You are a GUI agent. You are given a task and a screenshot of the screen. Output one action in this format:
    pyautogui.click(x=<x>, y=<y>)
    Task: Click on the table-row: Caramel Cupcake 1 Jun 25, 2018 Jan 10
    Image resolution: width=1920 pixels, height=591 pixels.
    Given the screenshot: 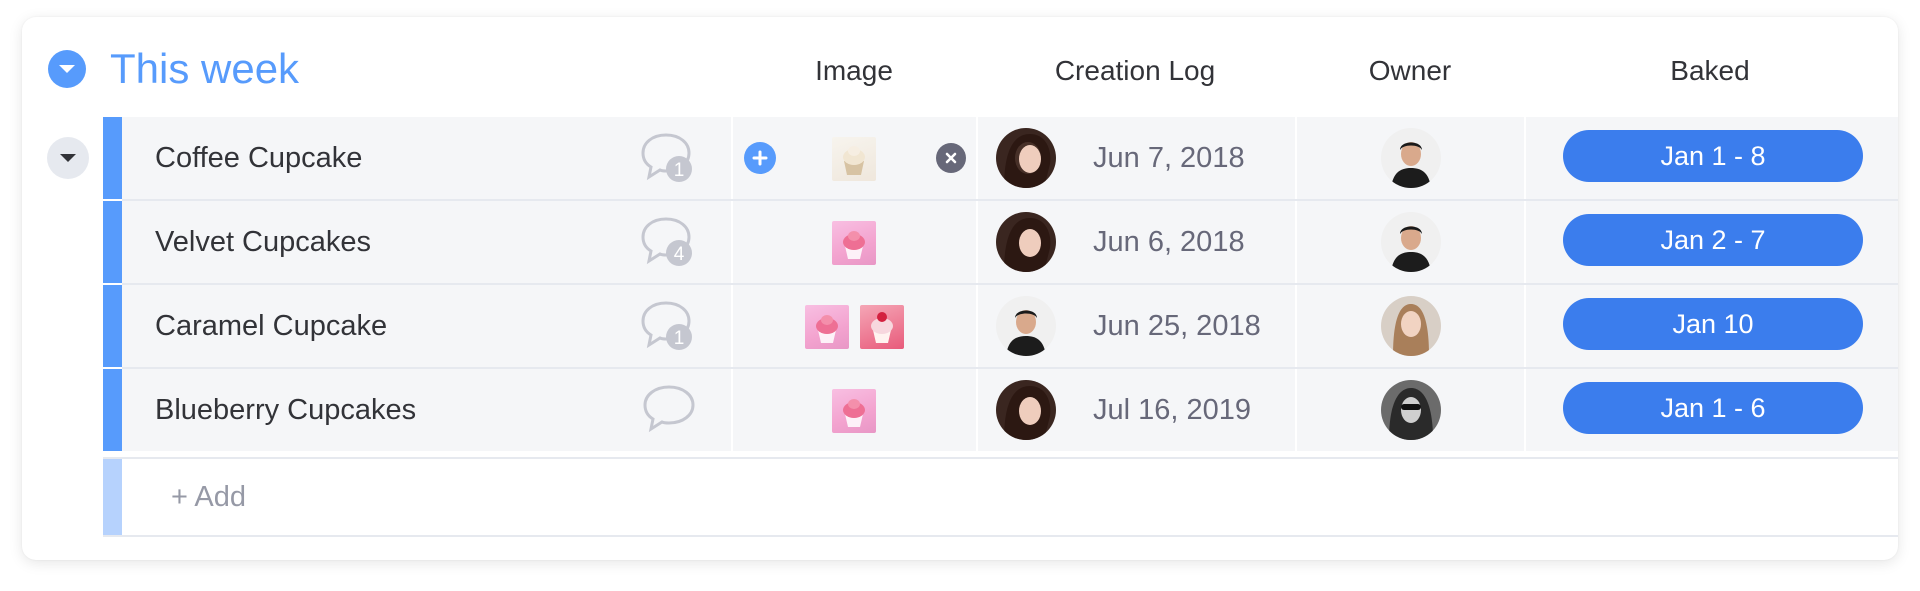 What is the action you would take?
    pyautogui.click(x=1000, y=326)
    